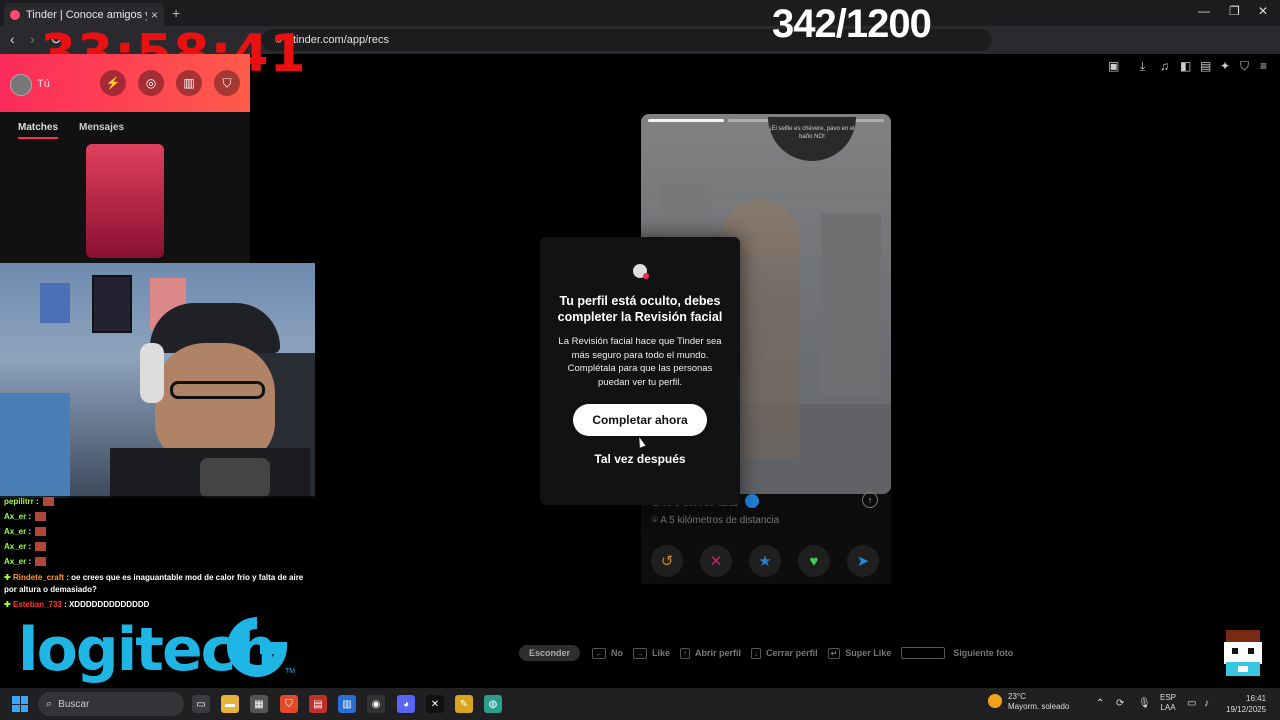 This screenshot has width=1280, height=720. What do you see at coordinates (1113, 66) in the screenshot?
I see `screenshot-icon: ▣` at bounding box center [1113, 66].